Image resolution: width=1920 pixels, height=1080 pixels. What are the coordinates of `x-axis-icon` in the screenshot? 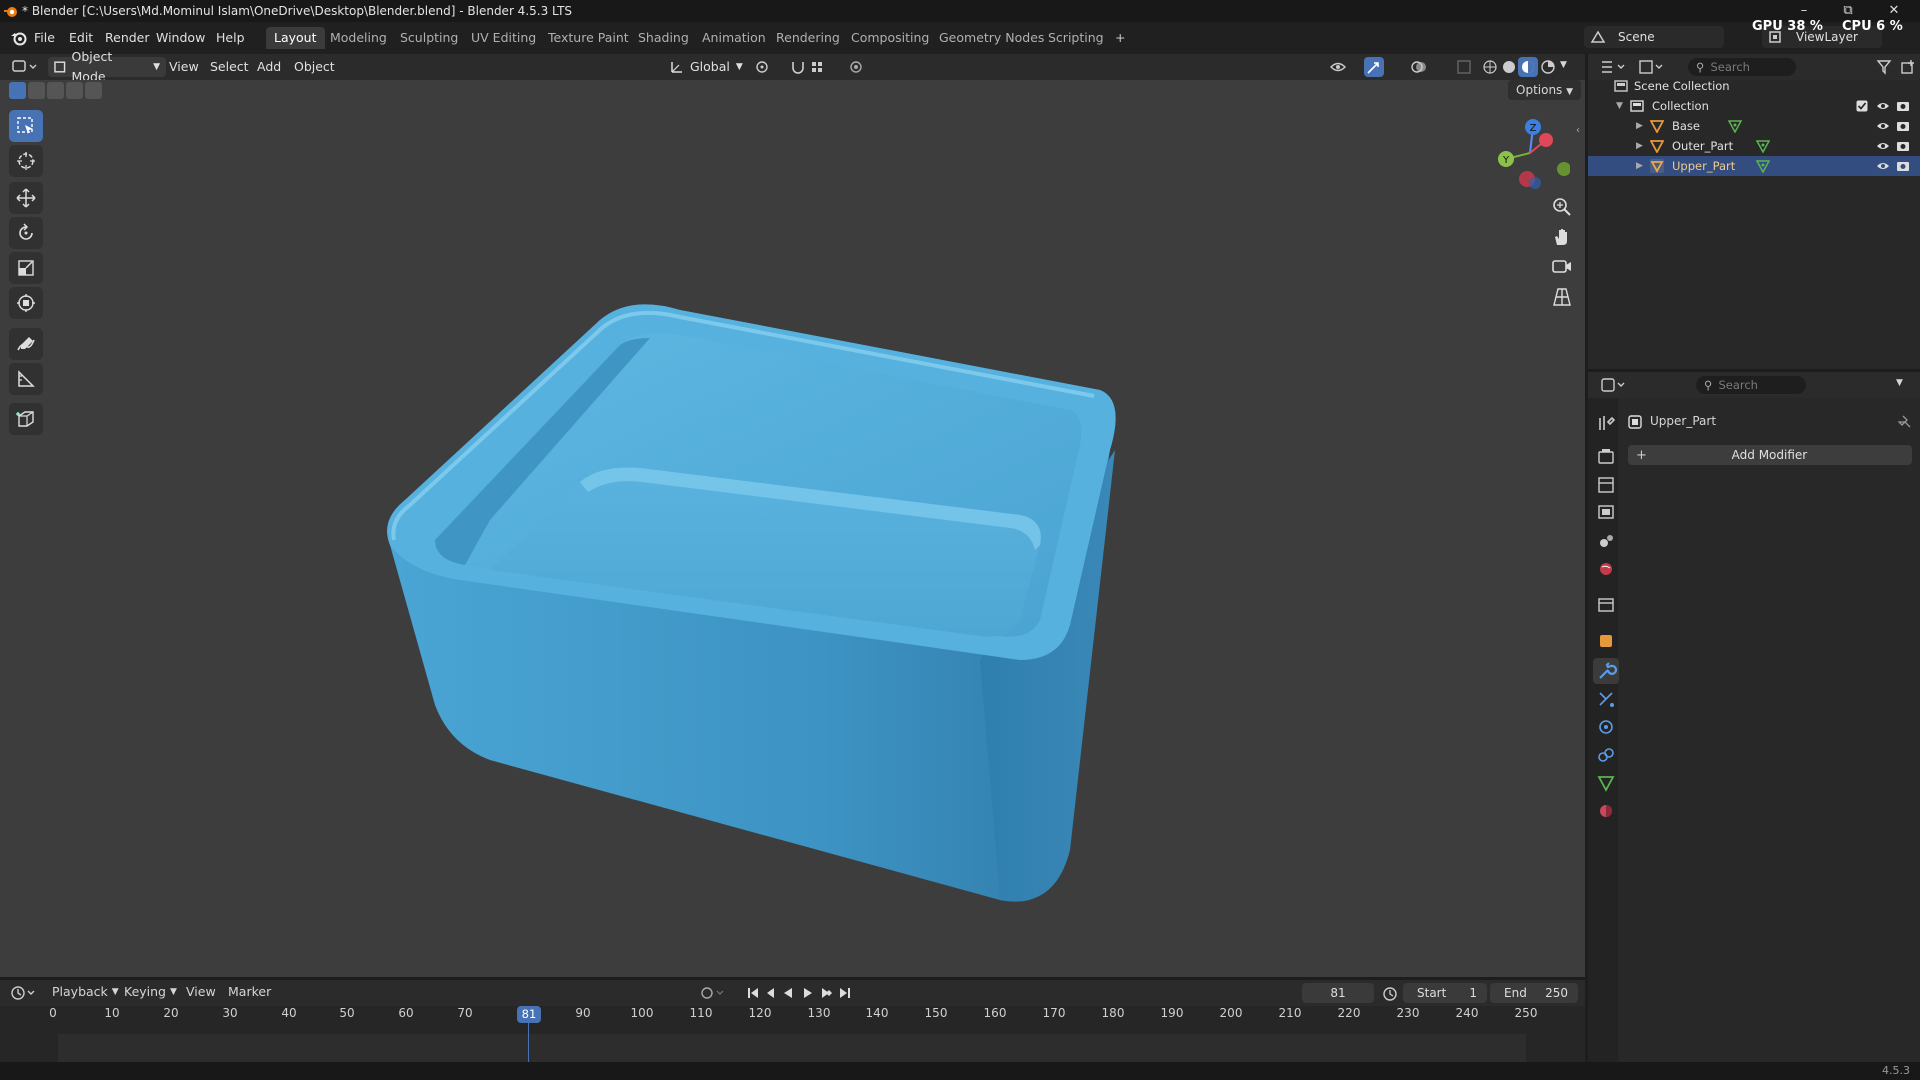 It's located at (1546, 140).